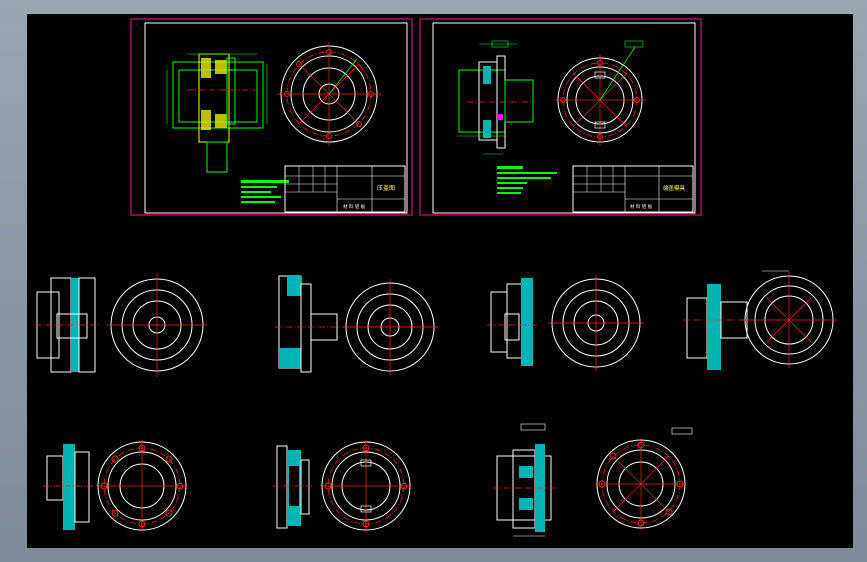 This screenshot has height=562, width=867. Describe the element at coordinates (674, 188) in the screenshot. I see `title-right: 端盖模具` at that location.